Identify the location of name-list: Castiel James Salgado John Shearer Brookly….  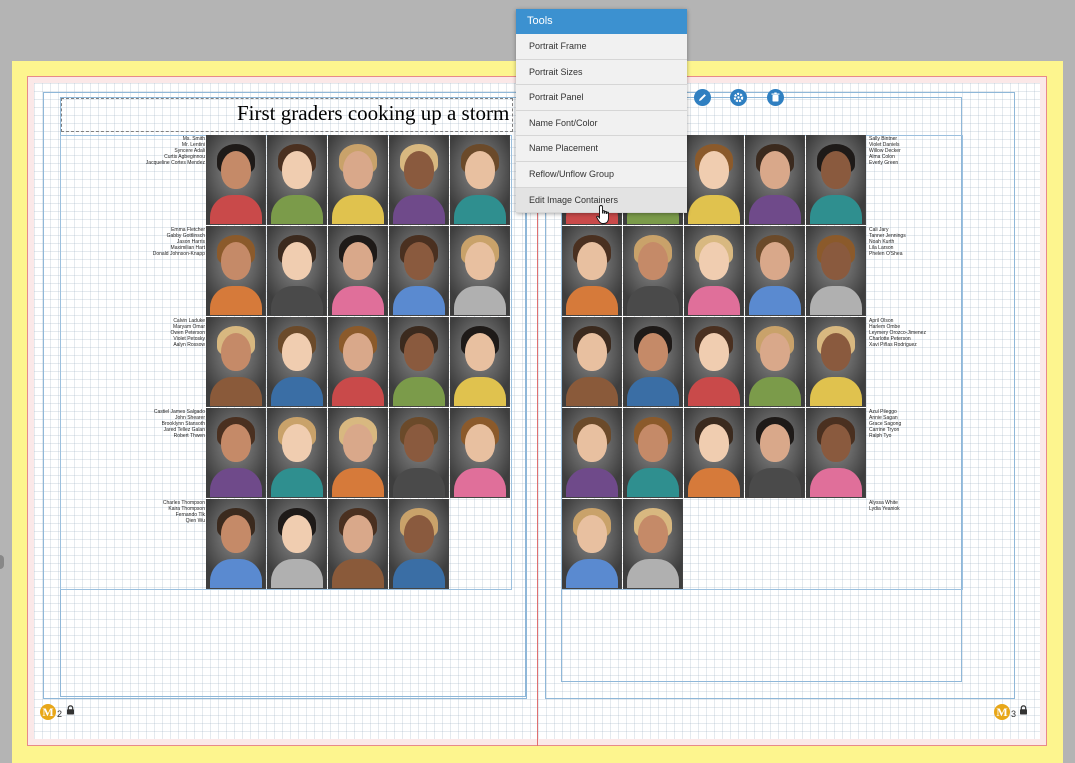
(179, 424).